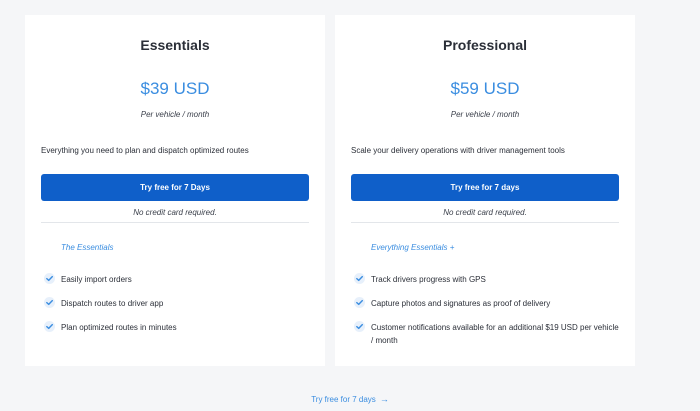  What do you see at coordinates (175, 45) in the screenshot?
I see `plan-title: Essentials` at bounding box center [175, 45].